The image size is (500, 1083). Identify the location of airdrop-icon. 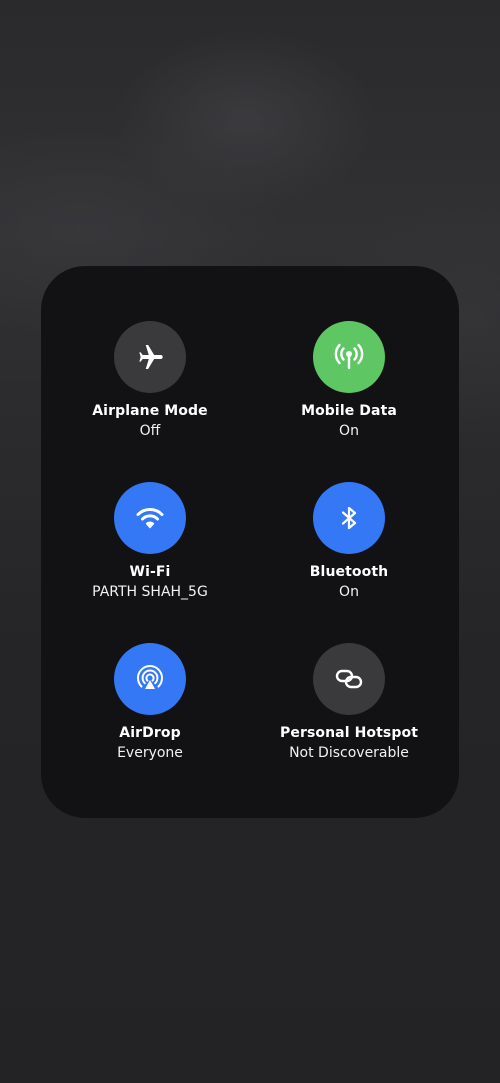
(150, 679).